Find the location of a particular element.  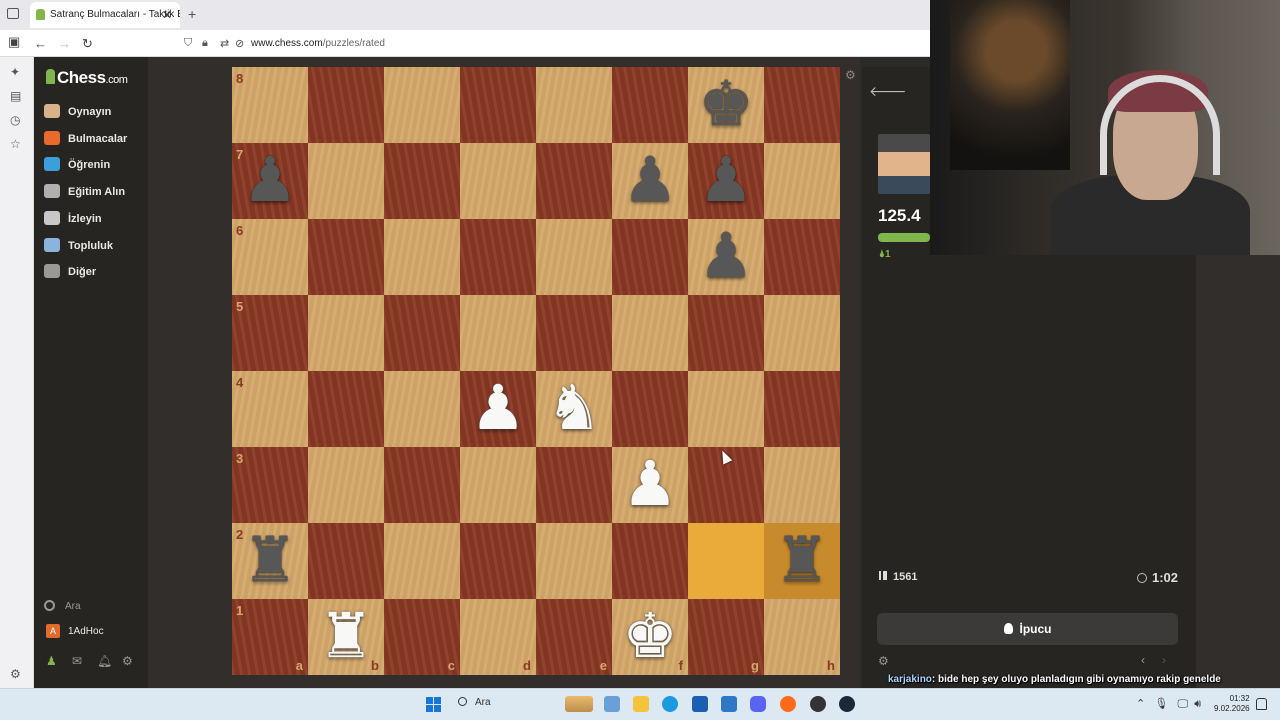

system-tray: ⌃ 🎙︎ 🖵 🔊︎ is located at coordinates (1168, 704).